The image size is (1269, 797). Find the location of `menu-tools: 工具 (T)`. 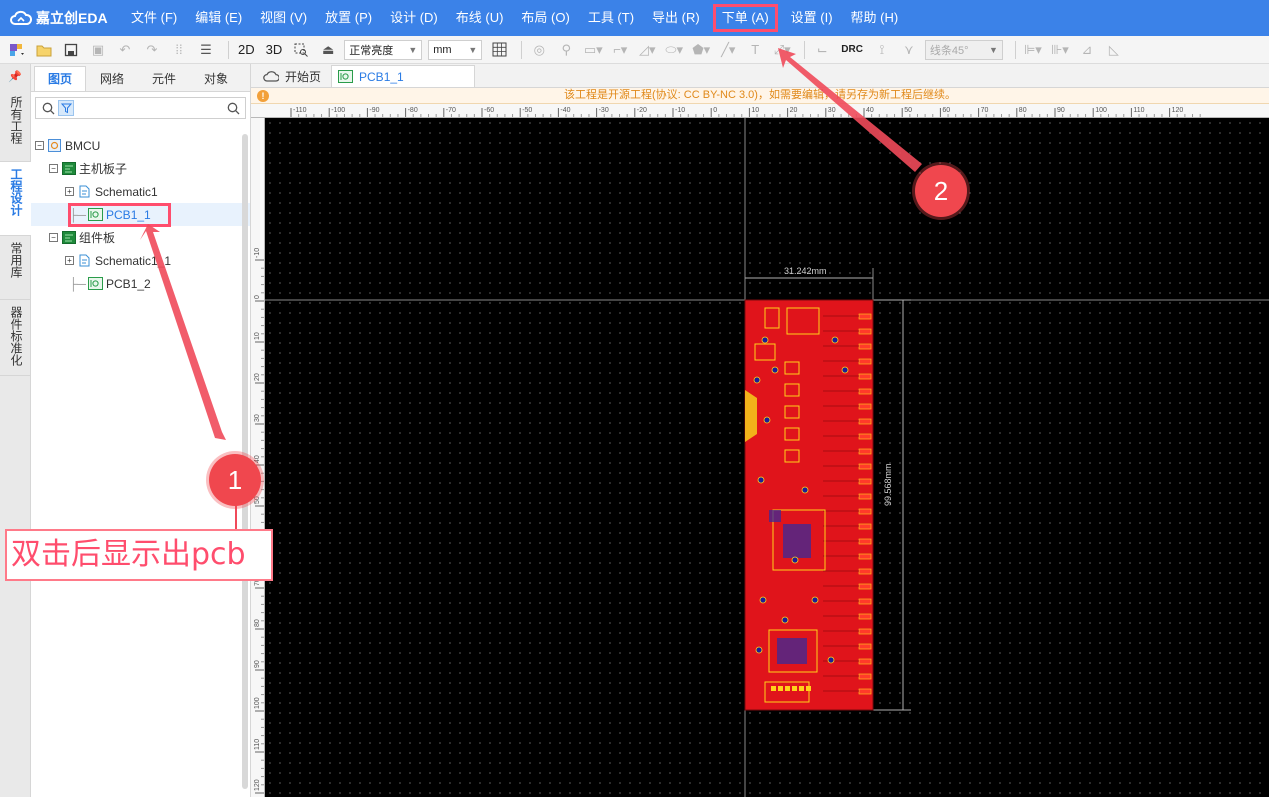

menu-tools: 工具 (T) is located at coordinates (611, 18).